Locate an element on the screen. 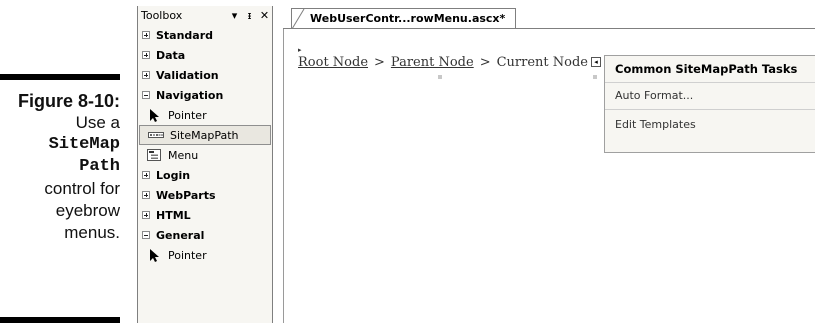 This screenshot has height=323, width=815. toolbox-group-general: General is located at coordinates (205, 235).